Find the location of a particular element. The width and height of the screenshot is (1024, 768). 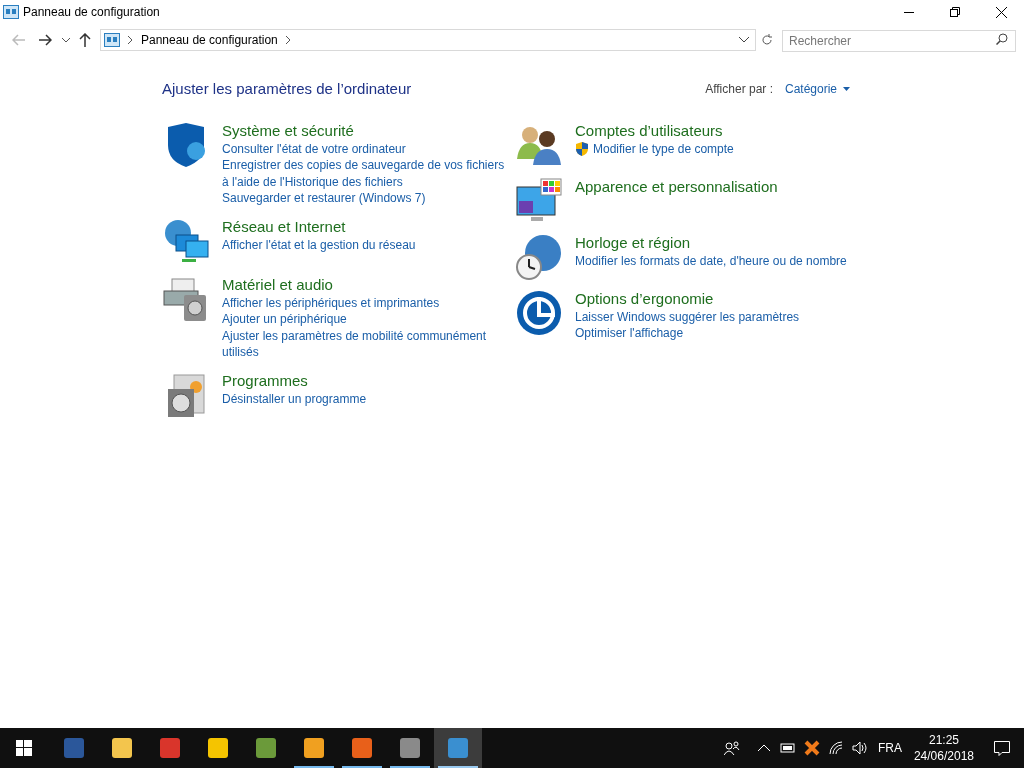

category-link: Options d’ergonomie is located at coordinates (687, 298).